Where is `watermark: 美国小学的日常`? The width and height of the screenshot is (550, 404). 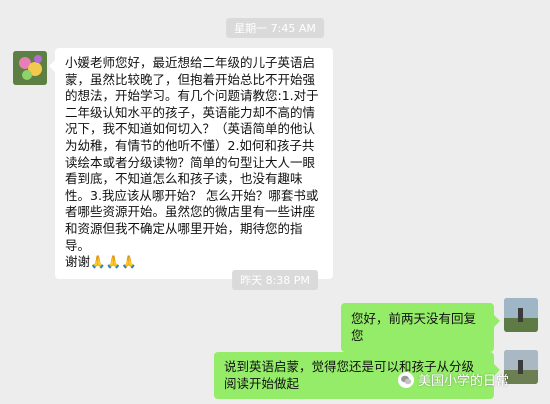
watermark: 美国小学的日常 is located at coordinates (453, 379).